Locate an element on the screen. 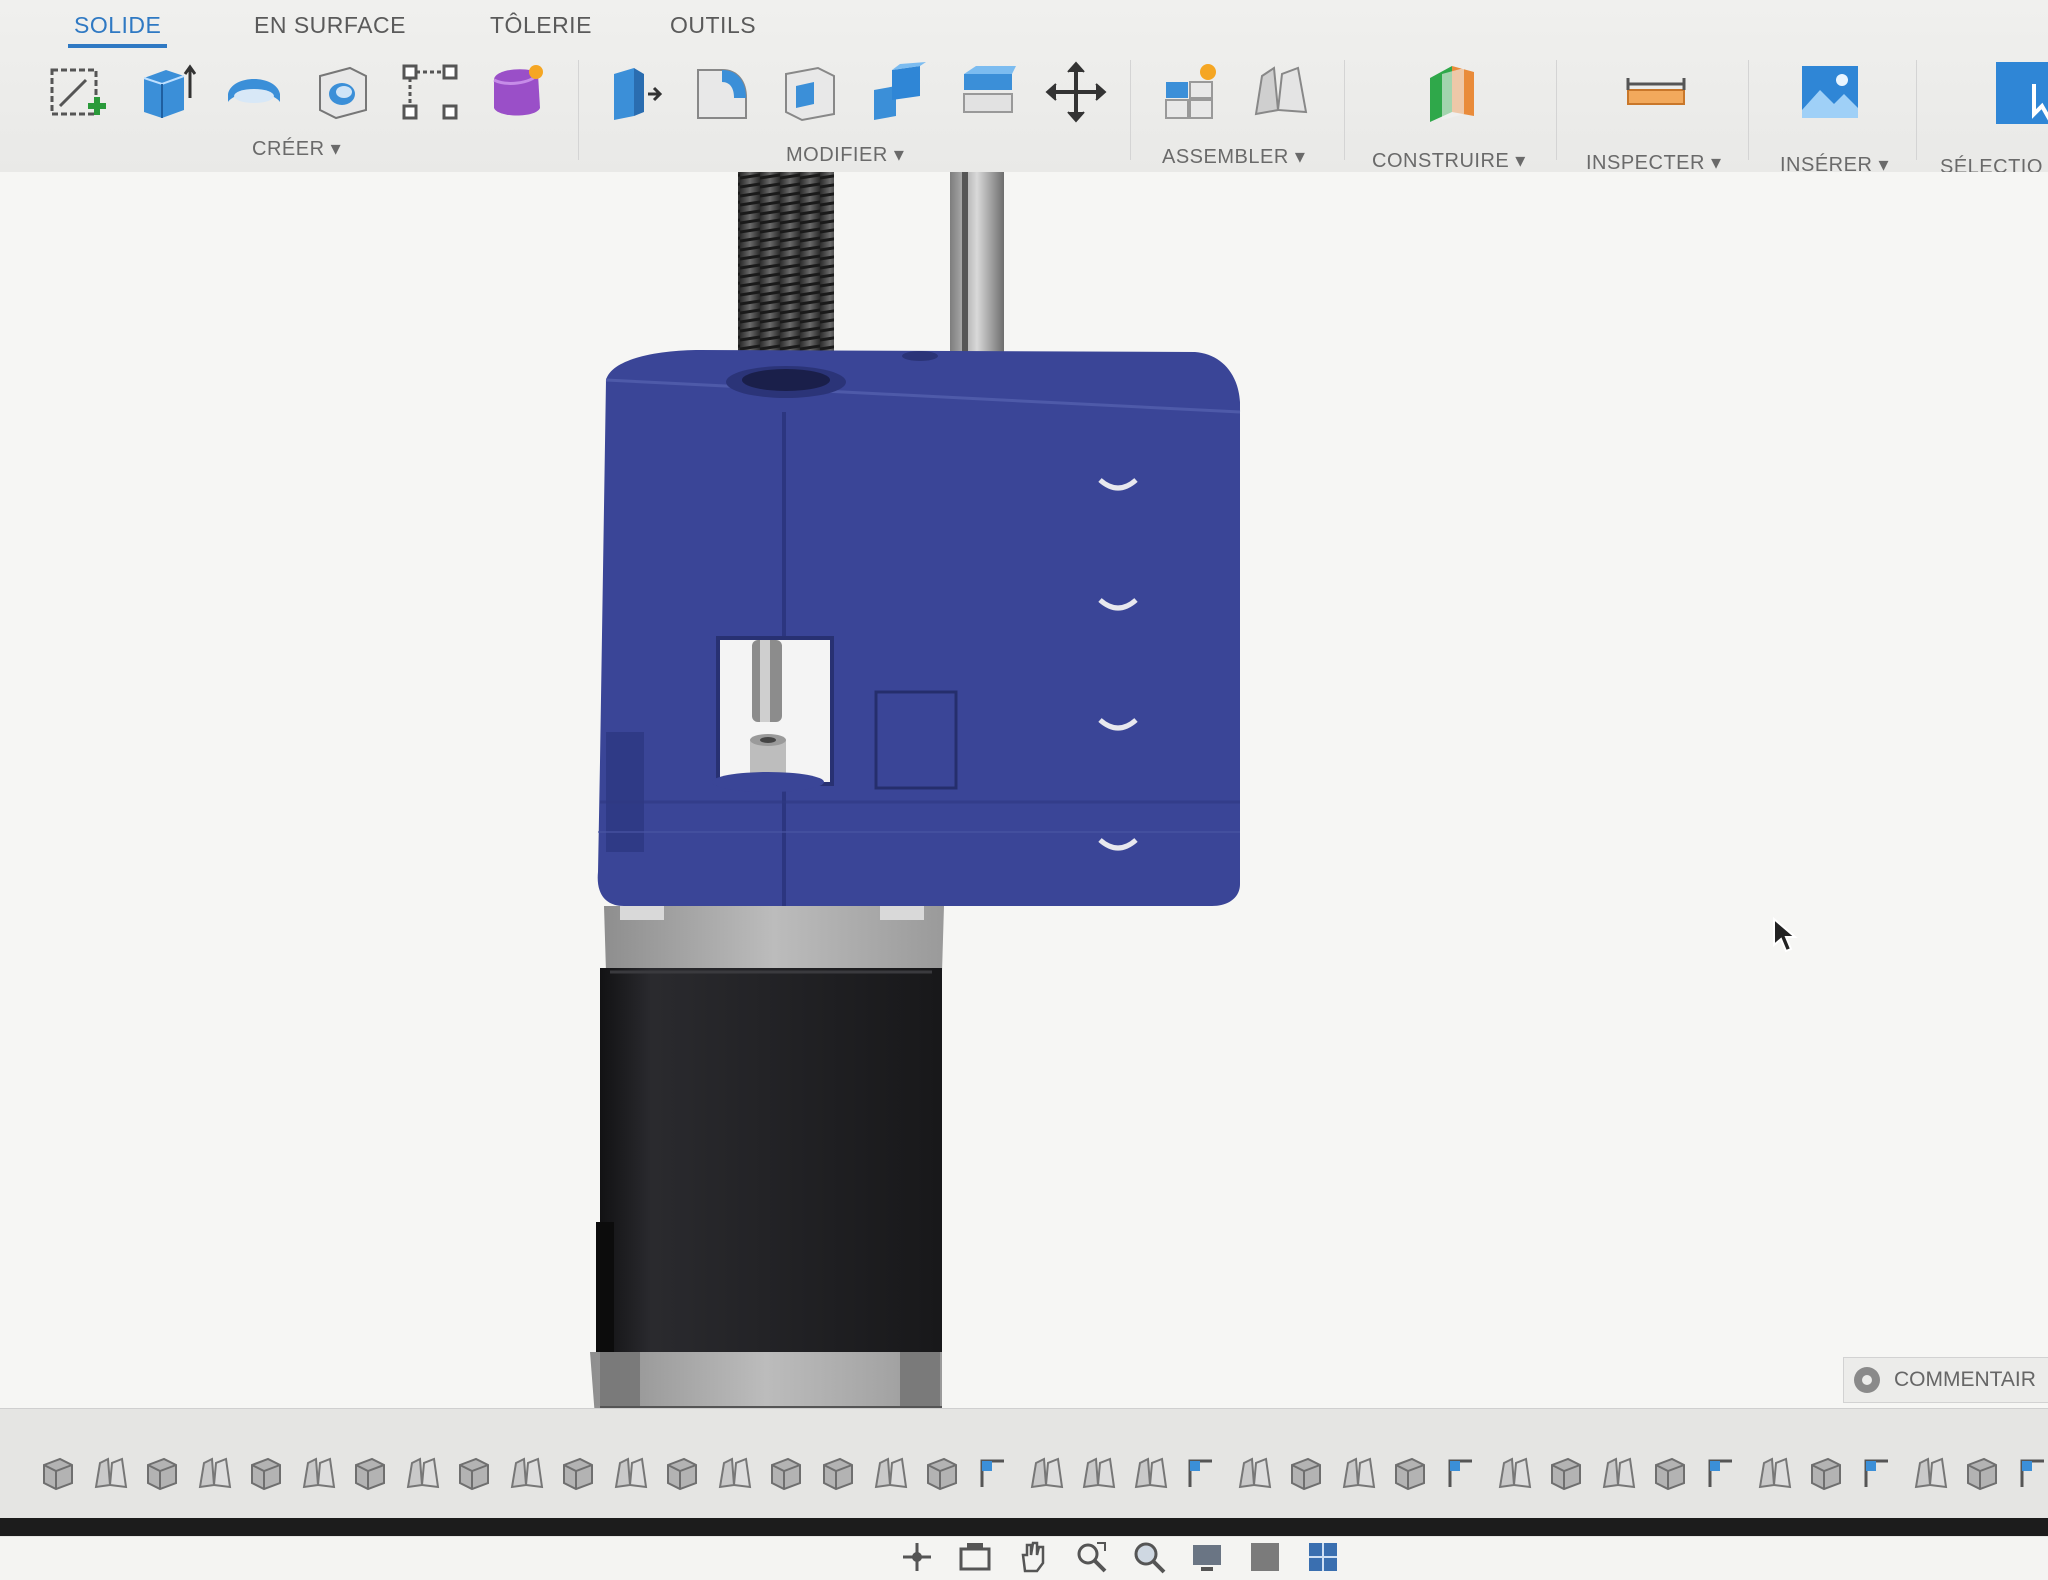  modify-menu: MODIFIER ▾ is located at coordinates (845, 155).